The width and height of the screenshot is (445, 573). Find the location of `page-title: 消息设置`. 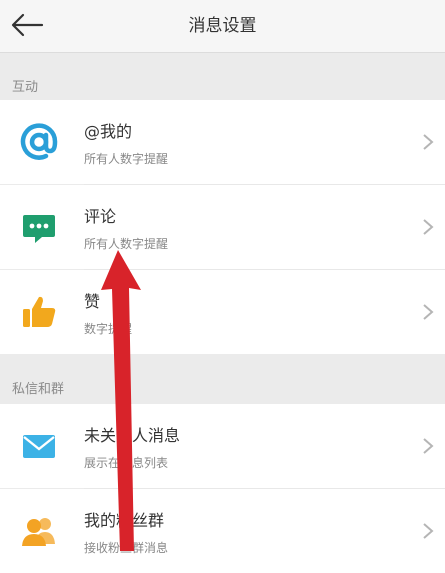

page-title: 消息设置 is located at coordinates (222, 26).